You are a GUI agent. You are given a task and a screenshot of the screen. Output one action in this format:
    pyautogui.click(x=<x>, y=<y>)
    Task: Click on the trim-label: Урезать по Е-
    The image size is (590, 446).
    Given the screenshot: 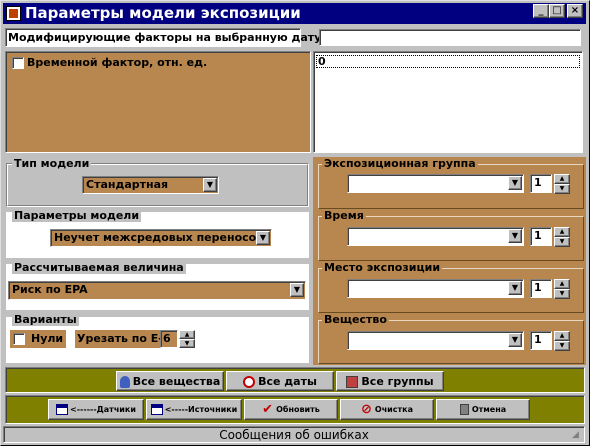 What is the action you would take?
    pyautogui.click(x=120, y=338)
    